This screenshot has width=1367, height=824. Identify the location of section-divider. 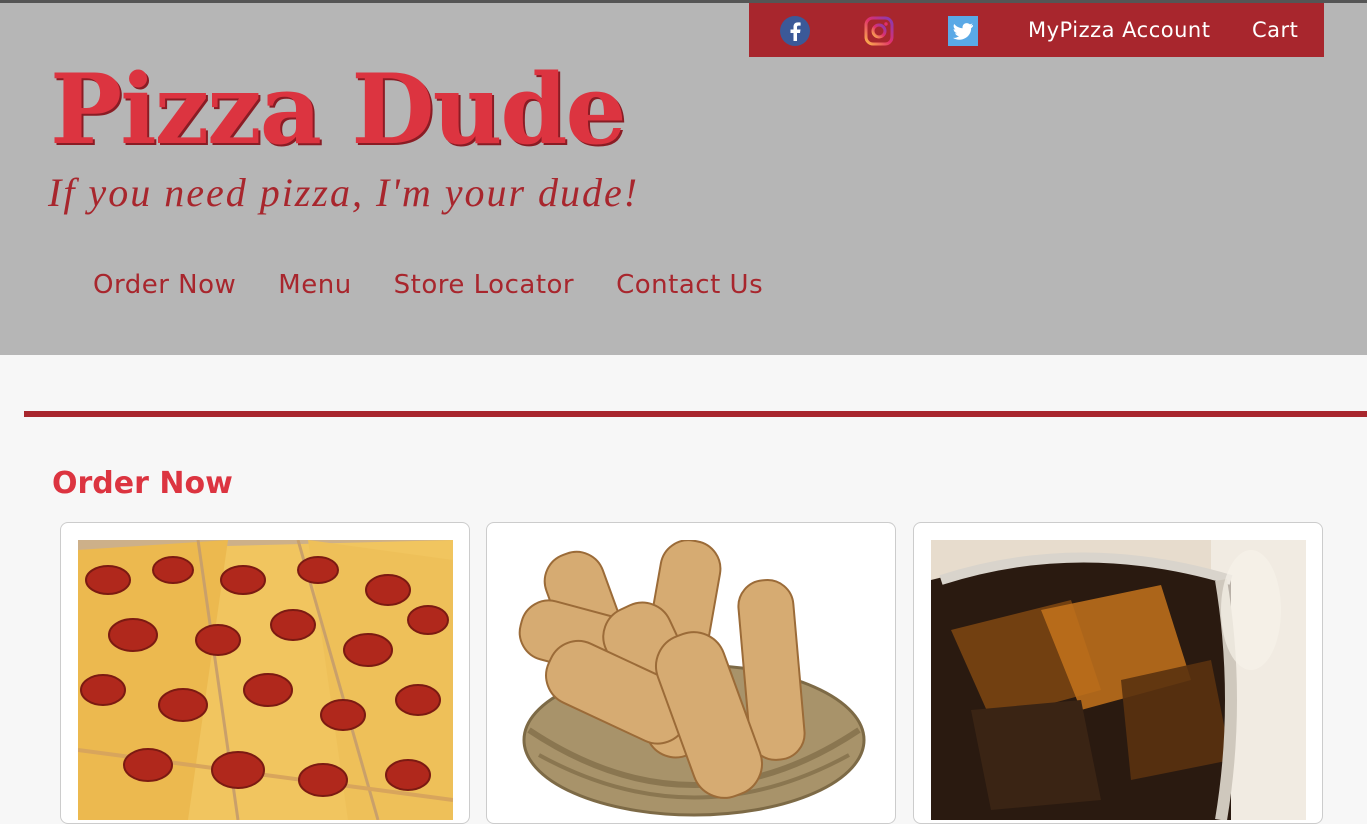
(695, 414).